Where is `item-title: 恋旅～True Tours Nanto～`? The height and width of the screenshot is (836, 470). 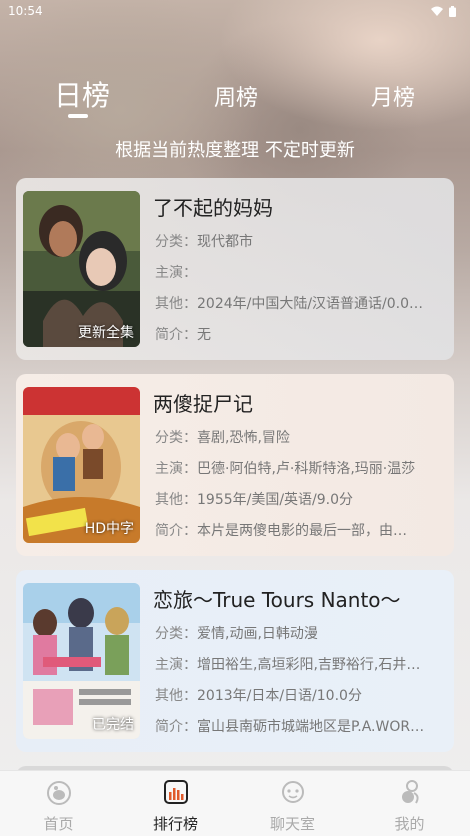 item-title: 恋旅～True Tours Nanto～ is located at coordinates (277, 598).